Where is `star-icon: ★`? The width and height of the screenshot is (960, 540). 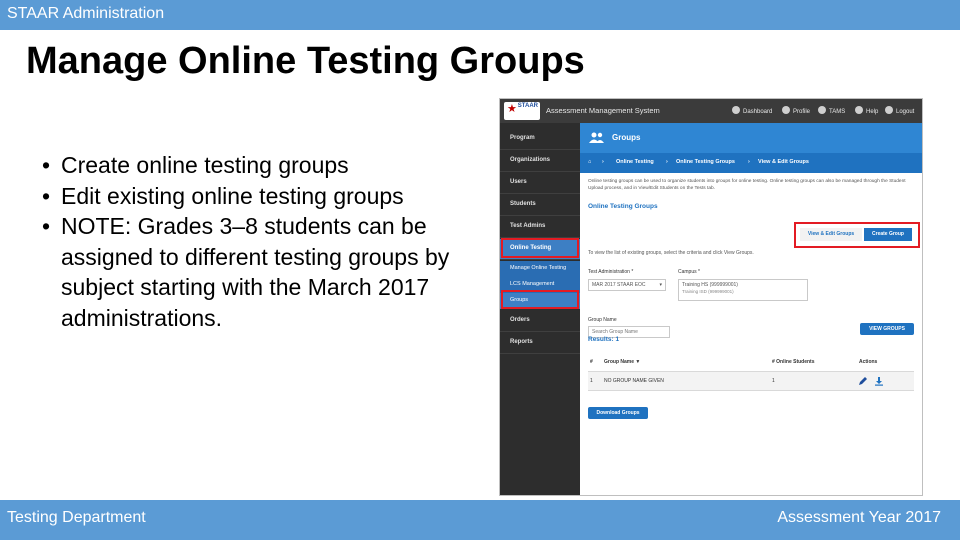 star-icon: ★ is located at coordinates (512, 109).